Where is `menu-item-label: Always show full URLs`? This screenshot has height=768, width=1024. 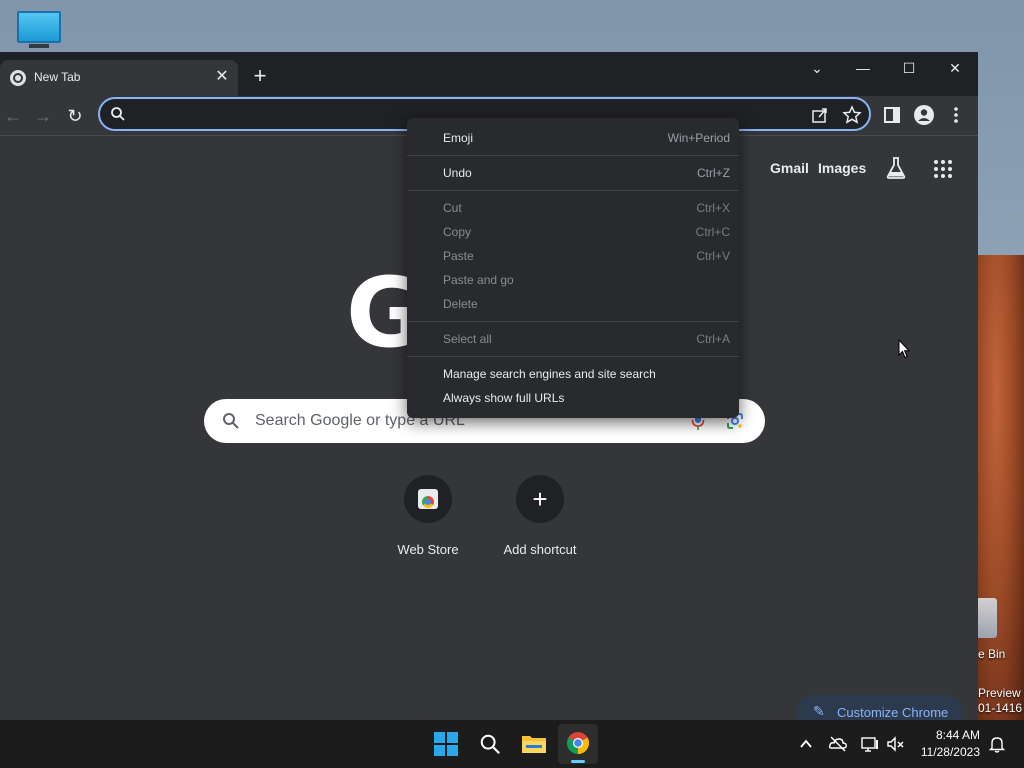 menu-item-label: Always show full URLs is located at coordinates (504, 398).